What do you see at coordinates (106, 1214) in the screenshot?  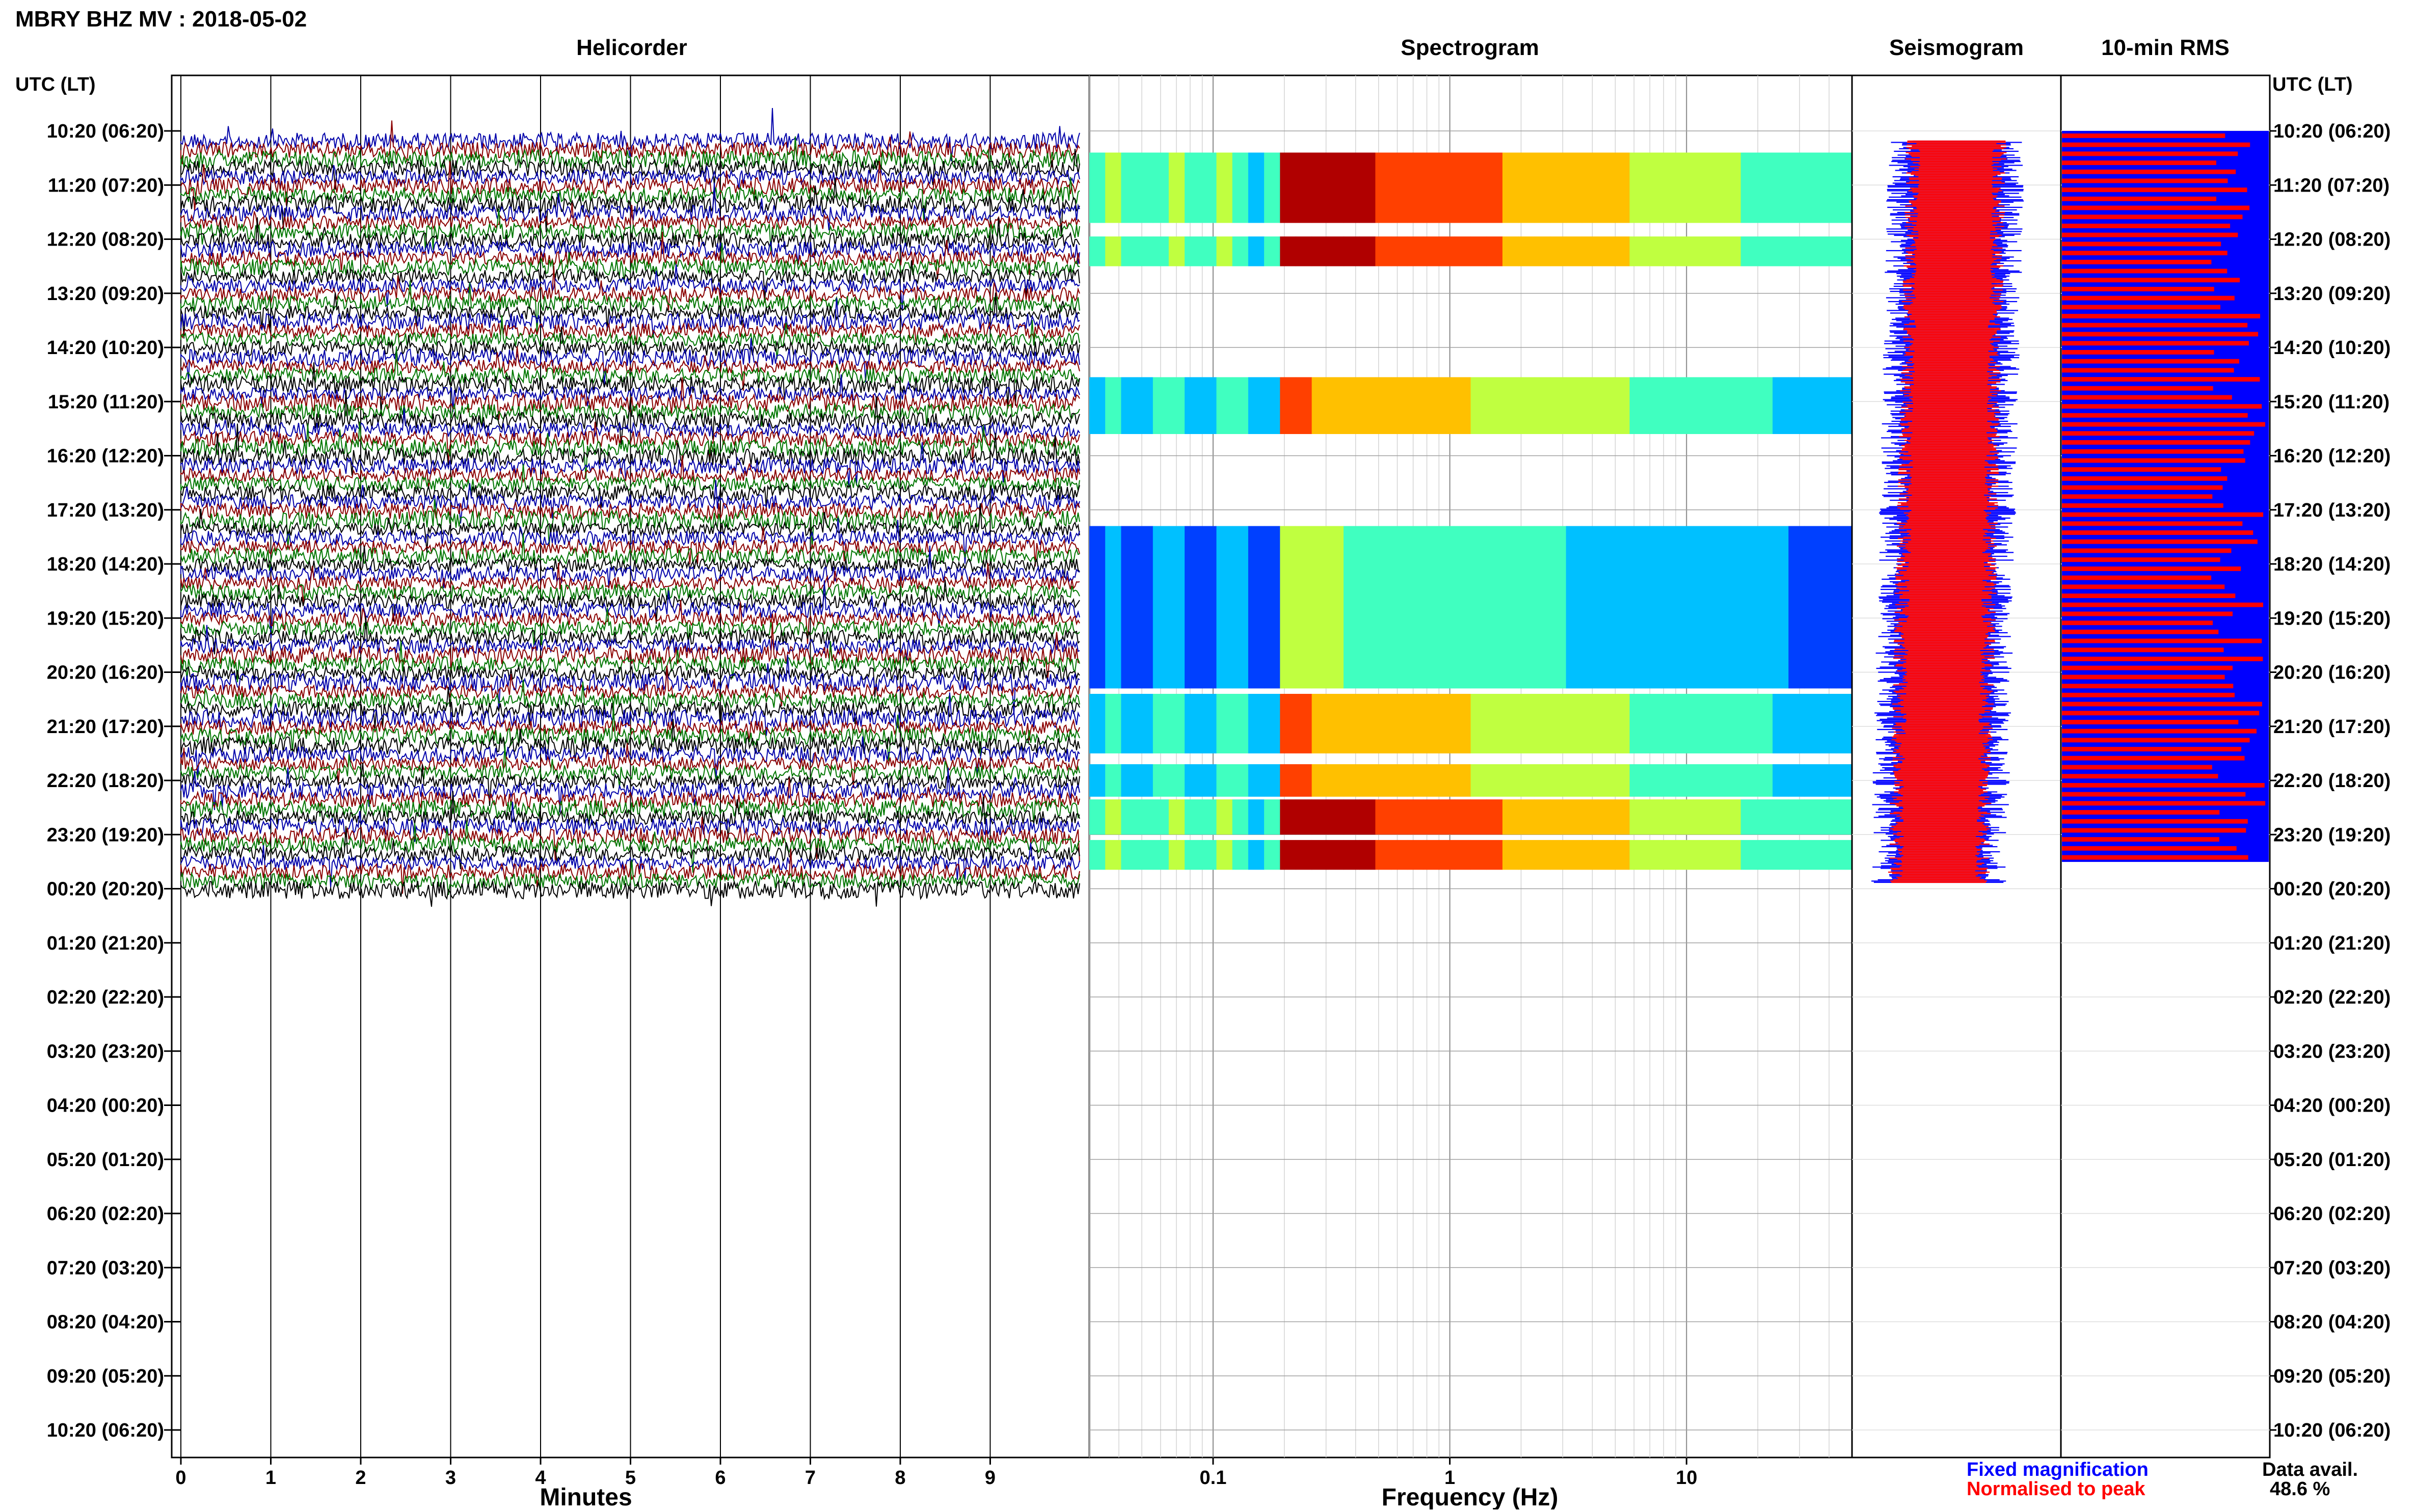 I see `time-tick-label-left: 06:20 (02:20)` at bounding box center [106, 1214].